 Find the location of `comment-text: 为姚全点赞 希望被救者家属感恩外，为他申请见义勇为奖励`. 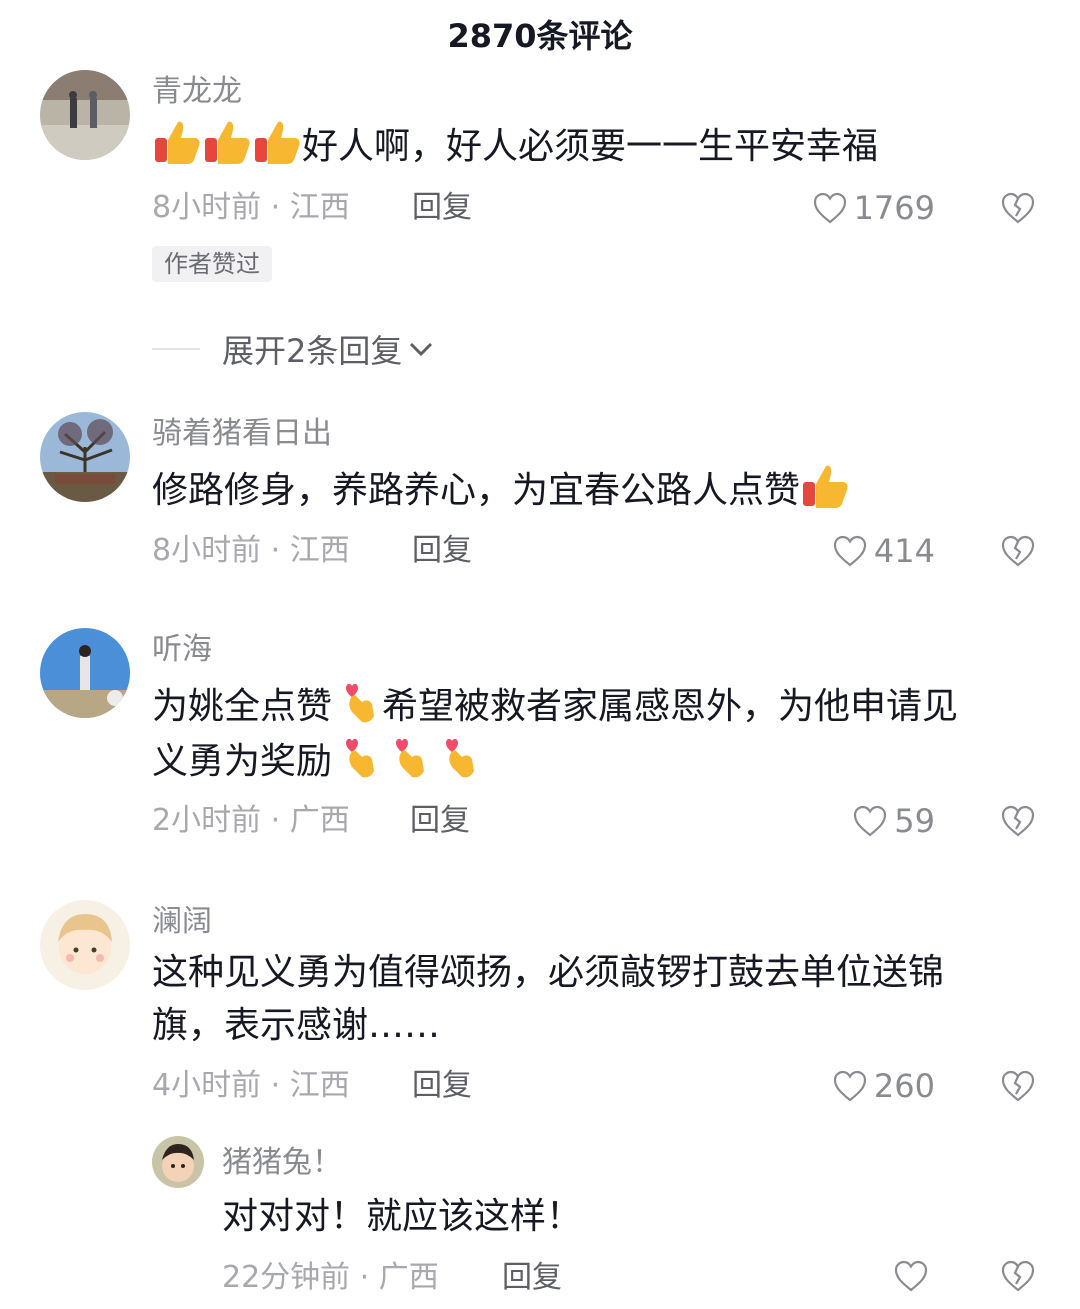

comment-text: 为姚全点赞 希望被救者家属感恩外，为他申请见义勇为奖励 is located at coordinates (592, 733).